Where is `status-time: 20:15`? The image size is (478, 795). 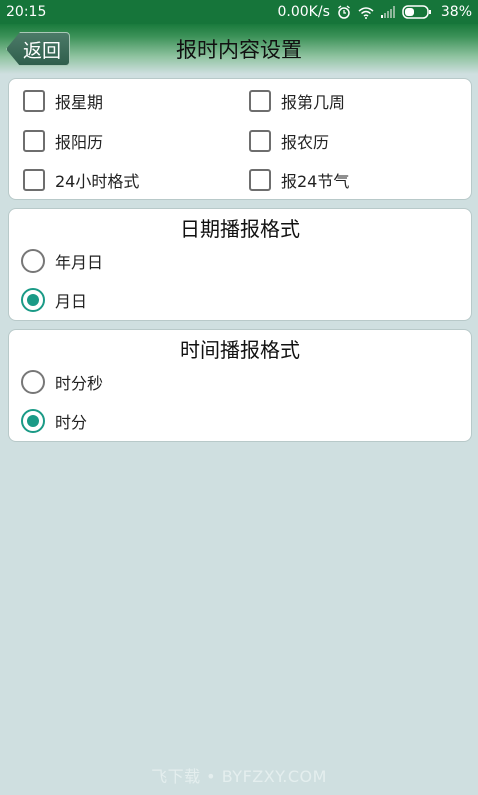
status-time: 20:15 is located at coordinates (26, 12).